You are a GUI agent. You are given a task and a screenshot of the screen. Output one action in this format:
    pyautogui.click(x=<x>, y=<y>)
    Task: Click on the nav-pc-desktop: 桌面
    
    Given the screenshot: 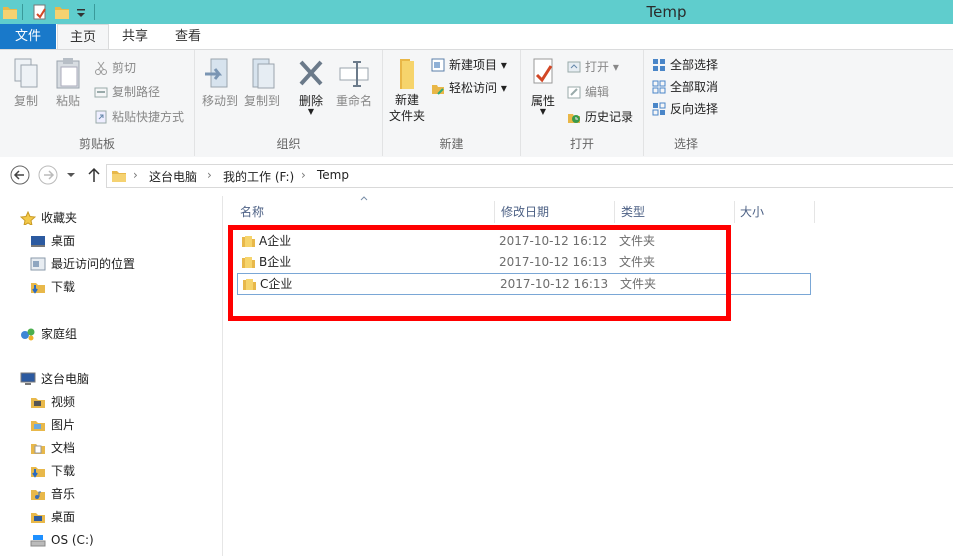 What is the action you would take?
    pyautogui.click(x=52, y=517)
    